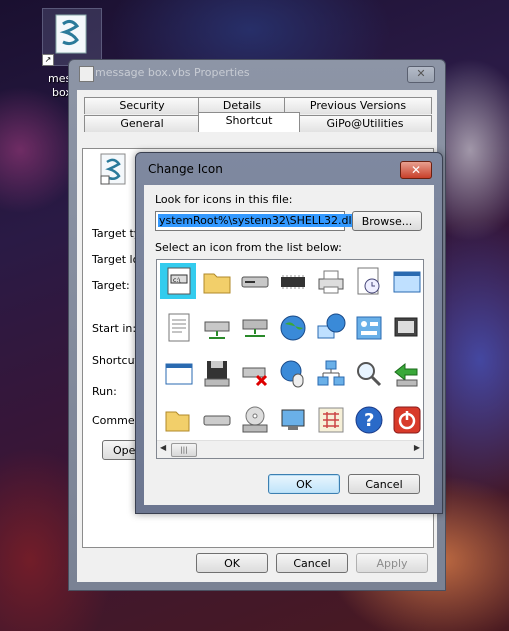 The width and height of the screenshot is (509, 631). Describe the element at coordinates (292, 281) in the screenshot. I see `memory-chip-icon` at that location.